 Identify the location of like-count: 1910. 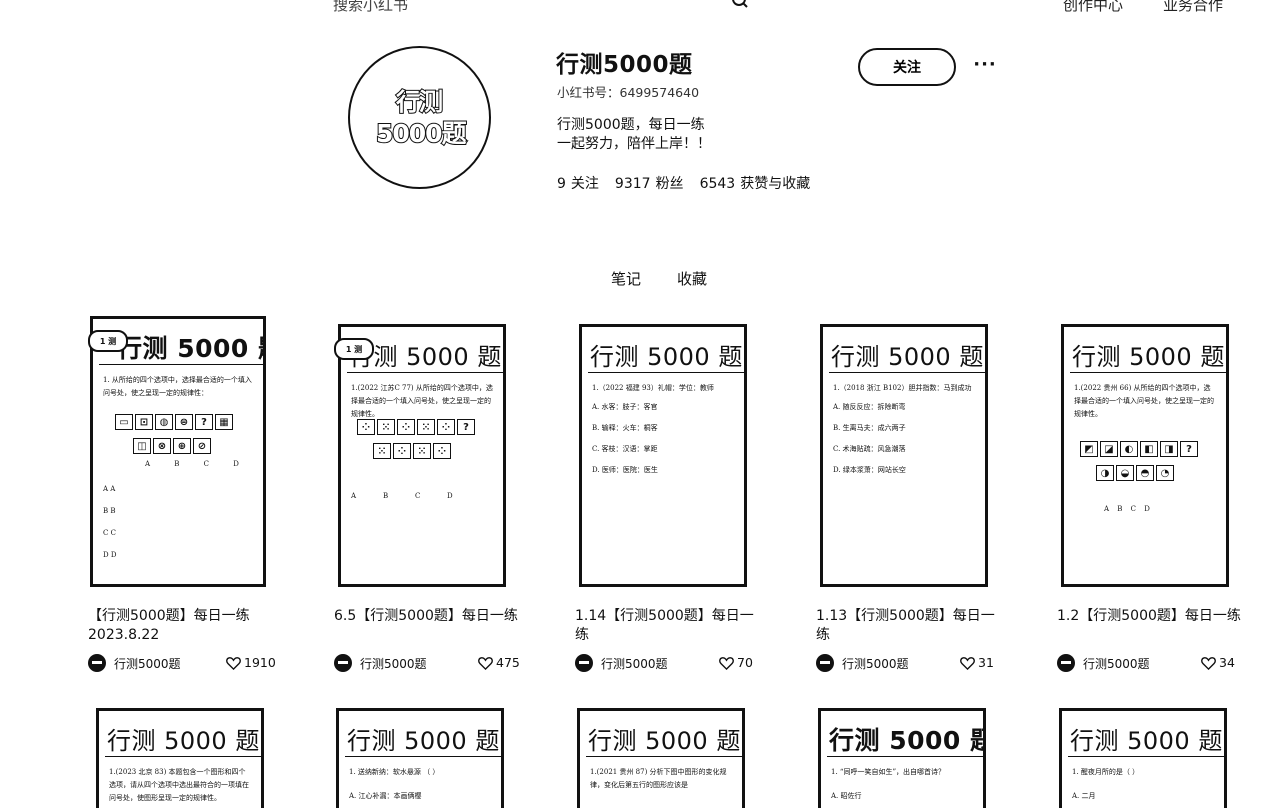
(260, 662).